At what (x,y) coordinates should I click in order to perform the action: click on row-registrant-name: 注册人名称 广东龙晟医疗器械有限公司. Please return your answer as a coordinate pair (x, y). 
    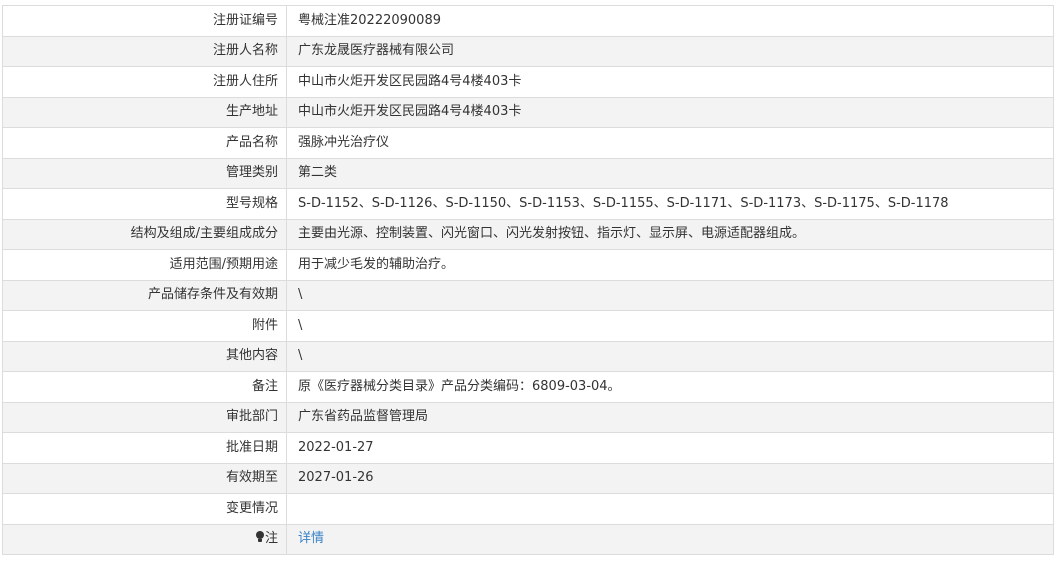
    Looking at the image, I should click on (528, 51).